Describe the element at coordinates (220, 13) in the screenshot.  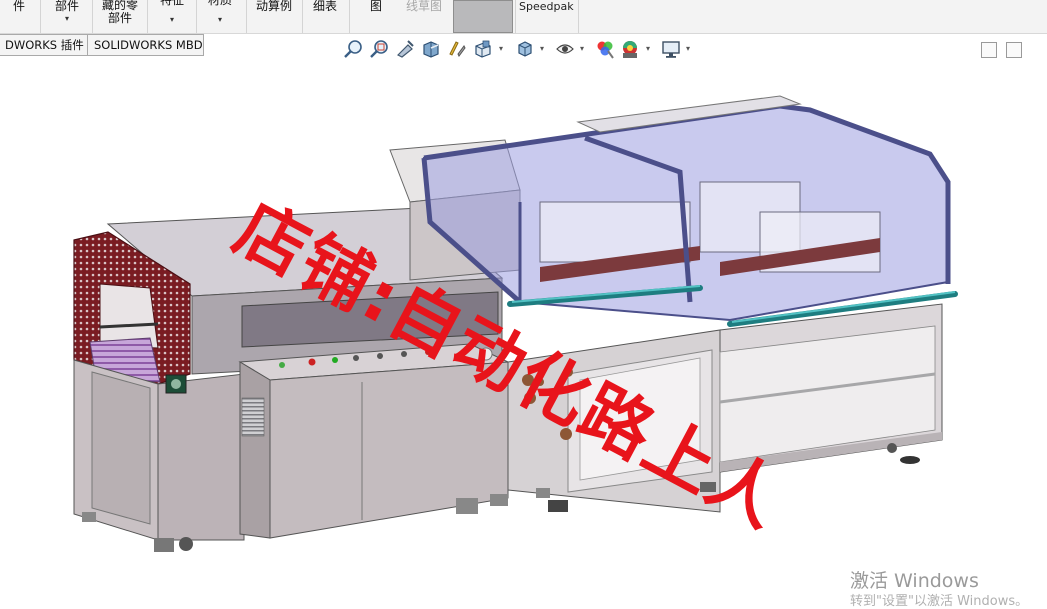
I see `ribbon-item-material: 材质 ▾` at that location.